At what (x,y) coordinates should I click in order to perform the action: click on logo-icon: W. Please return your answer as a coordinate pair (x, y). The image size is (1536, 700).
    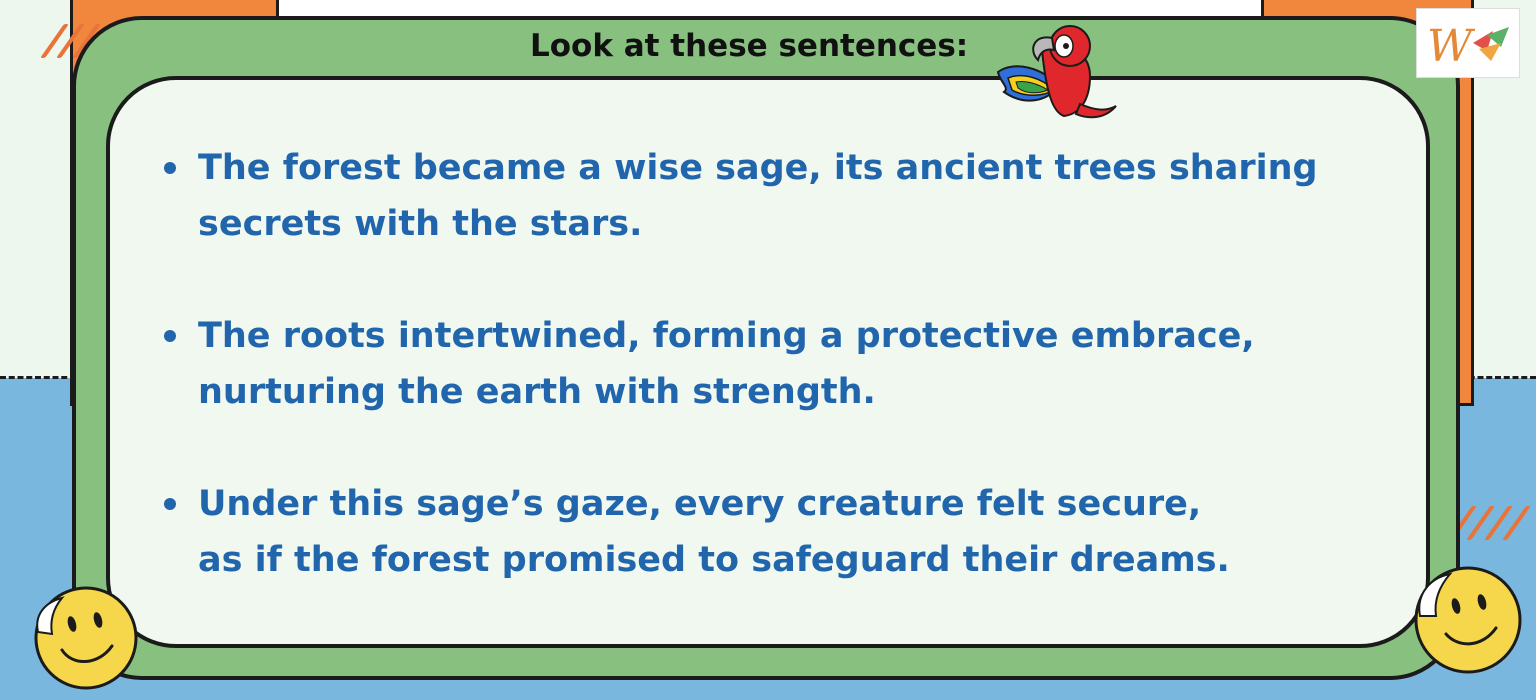
    Looking at the image, I should click on (1468, 43).